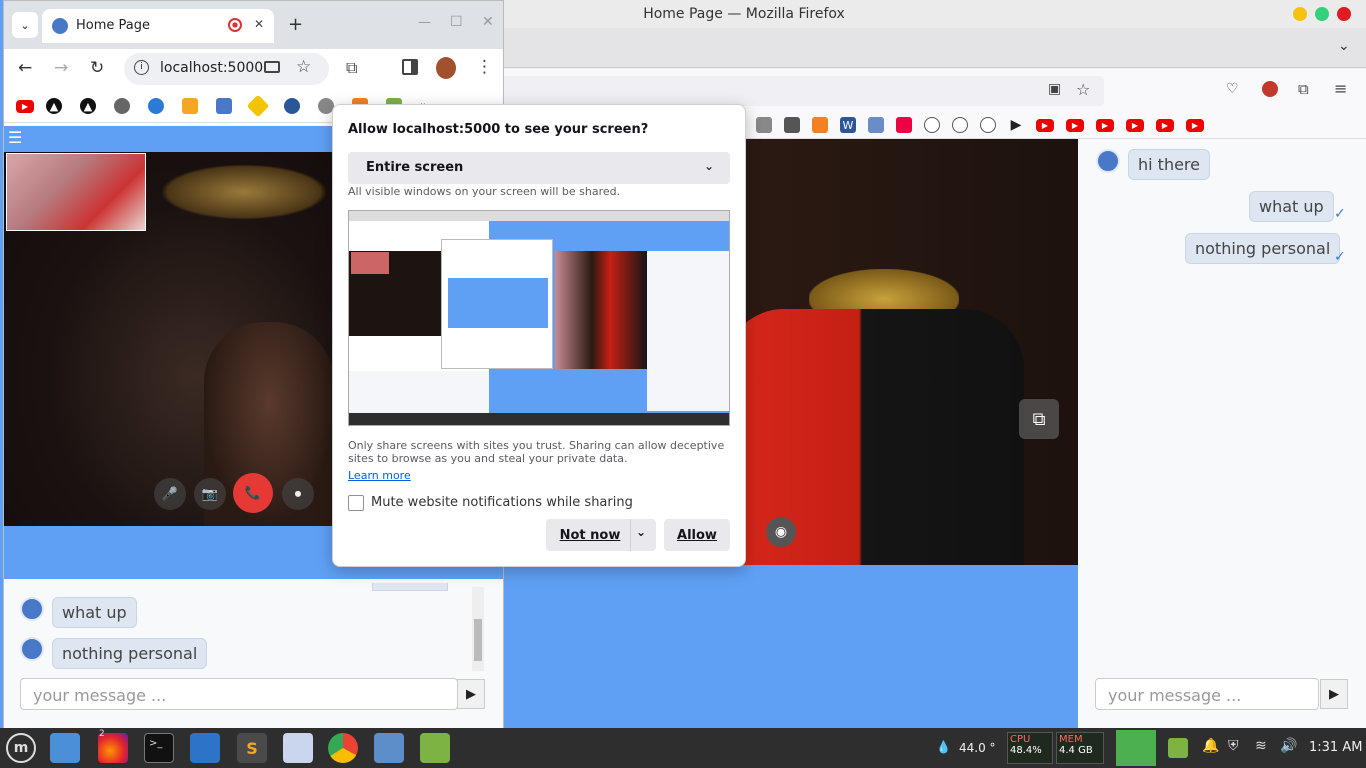 The image size is (1366, 768). Describe the element at coordinates (170, 494) in the screenshot. I see `mic-button: 🎤` at that location.